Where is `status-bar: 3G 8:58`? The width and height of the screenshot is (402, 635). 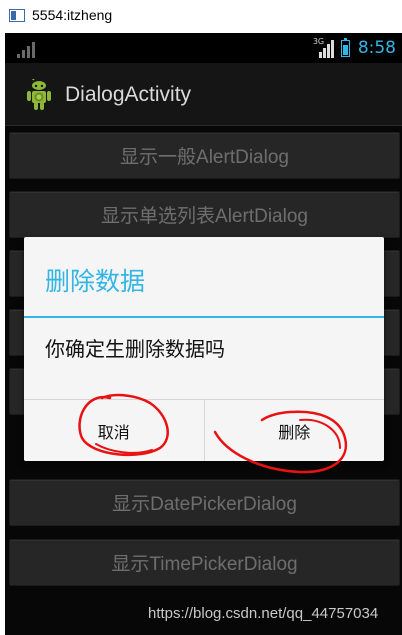 status-bar: 3G 8:58 is located at coordinates (203, 48).